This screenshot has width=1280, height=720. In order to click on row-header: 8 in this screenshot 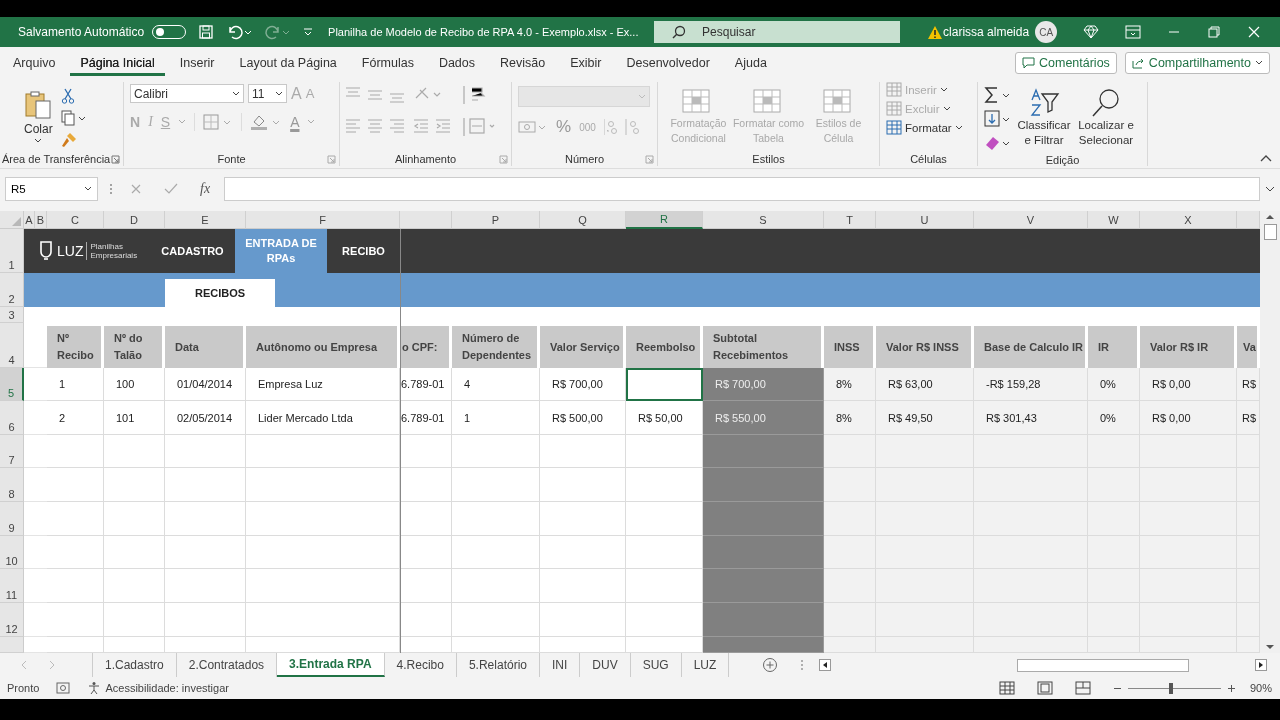, I will do `click(12, 485)`.